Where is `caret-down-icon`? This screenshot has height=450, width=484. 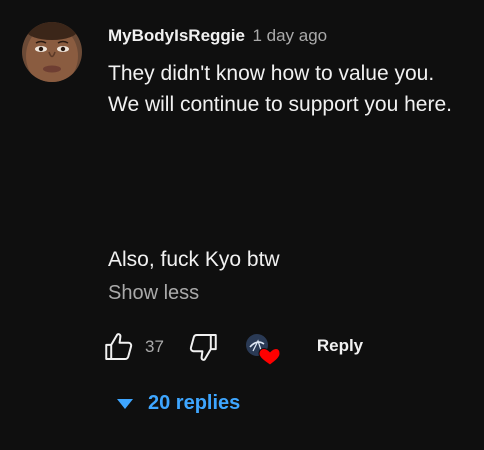 caret-down-icon is located at coordinates (125, 404).